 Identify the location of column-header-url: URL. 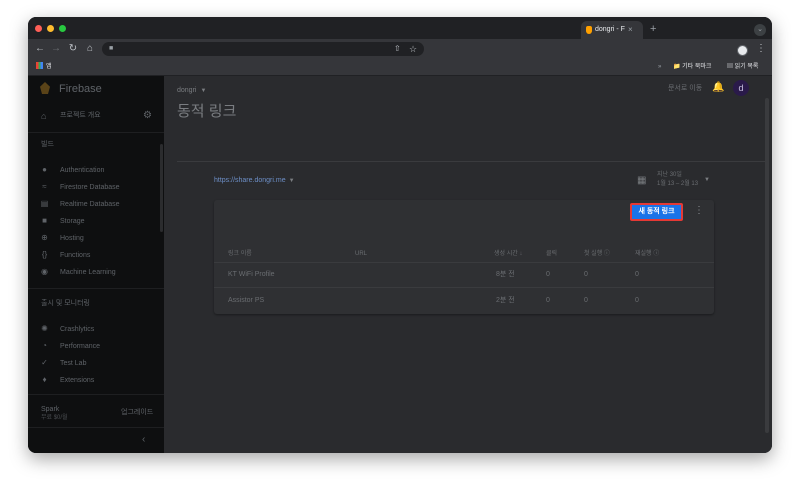
(361, 254).